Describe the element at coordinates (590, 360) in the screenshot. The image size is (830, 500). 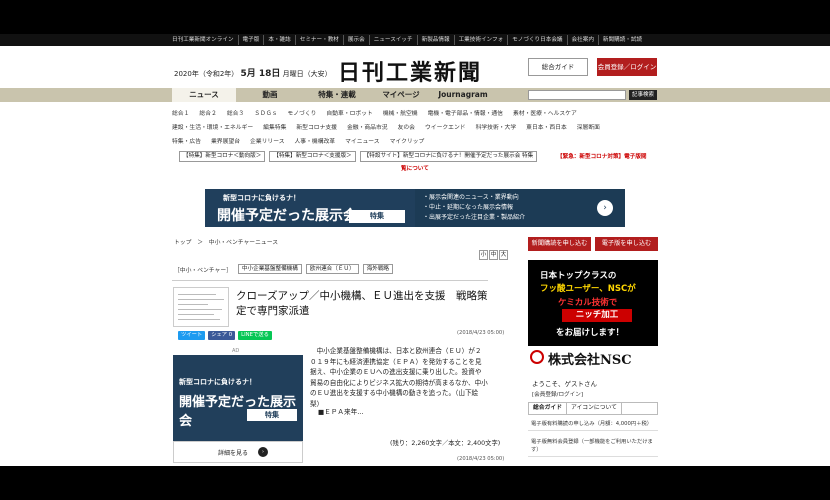
I see `nsc-name: 株式会社NSC` at that location.